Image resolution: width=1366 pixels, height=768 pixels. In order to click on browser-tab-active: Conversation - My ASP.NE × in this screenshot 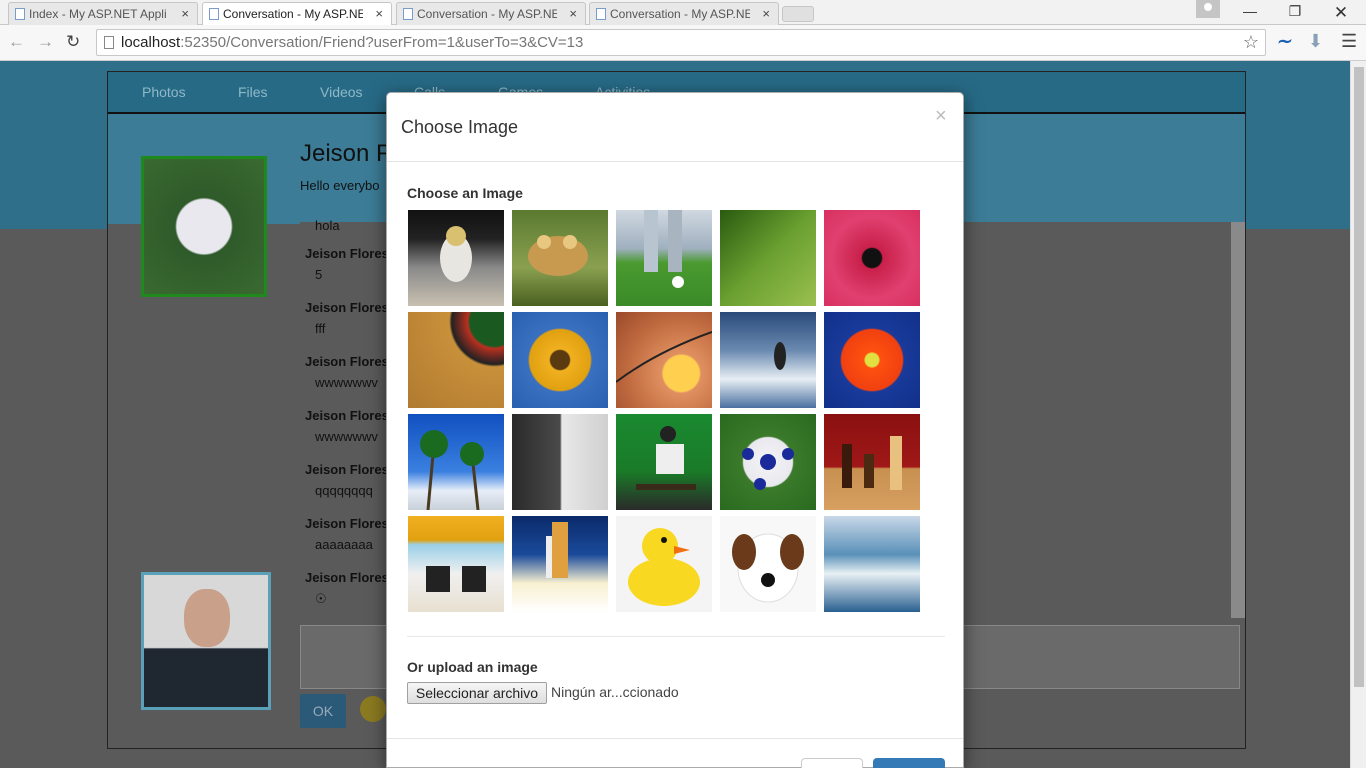, I will do `click(297, 14)`.